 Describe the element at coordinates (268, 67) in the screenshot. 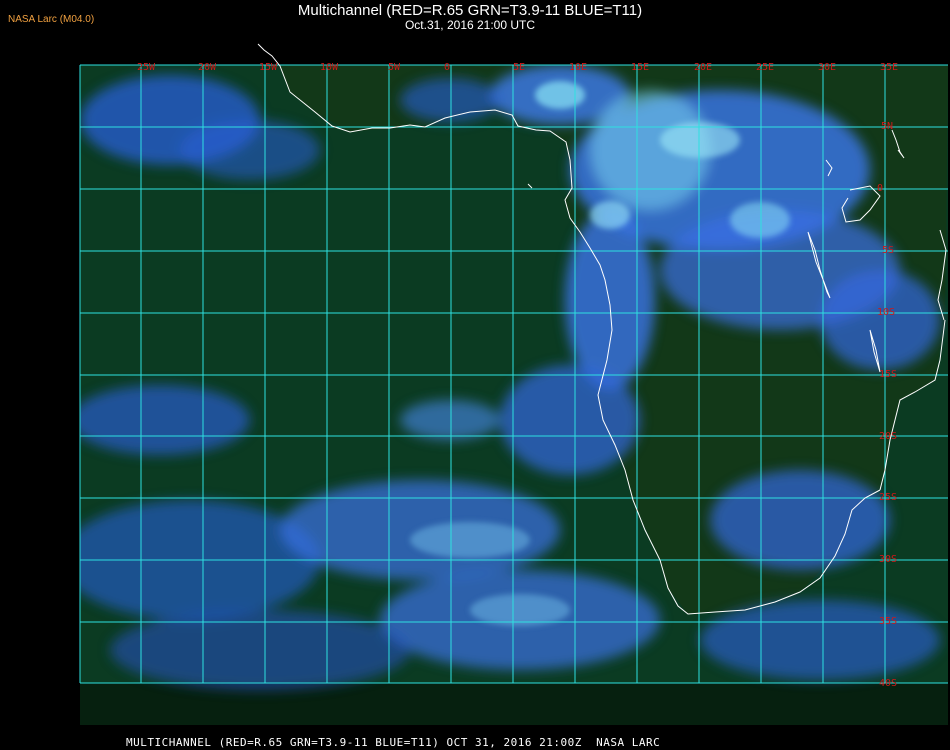

I see `lon-label-15w: 15W` at that location.